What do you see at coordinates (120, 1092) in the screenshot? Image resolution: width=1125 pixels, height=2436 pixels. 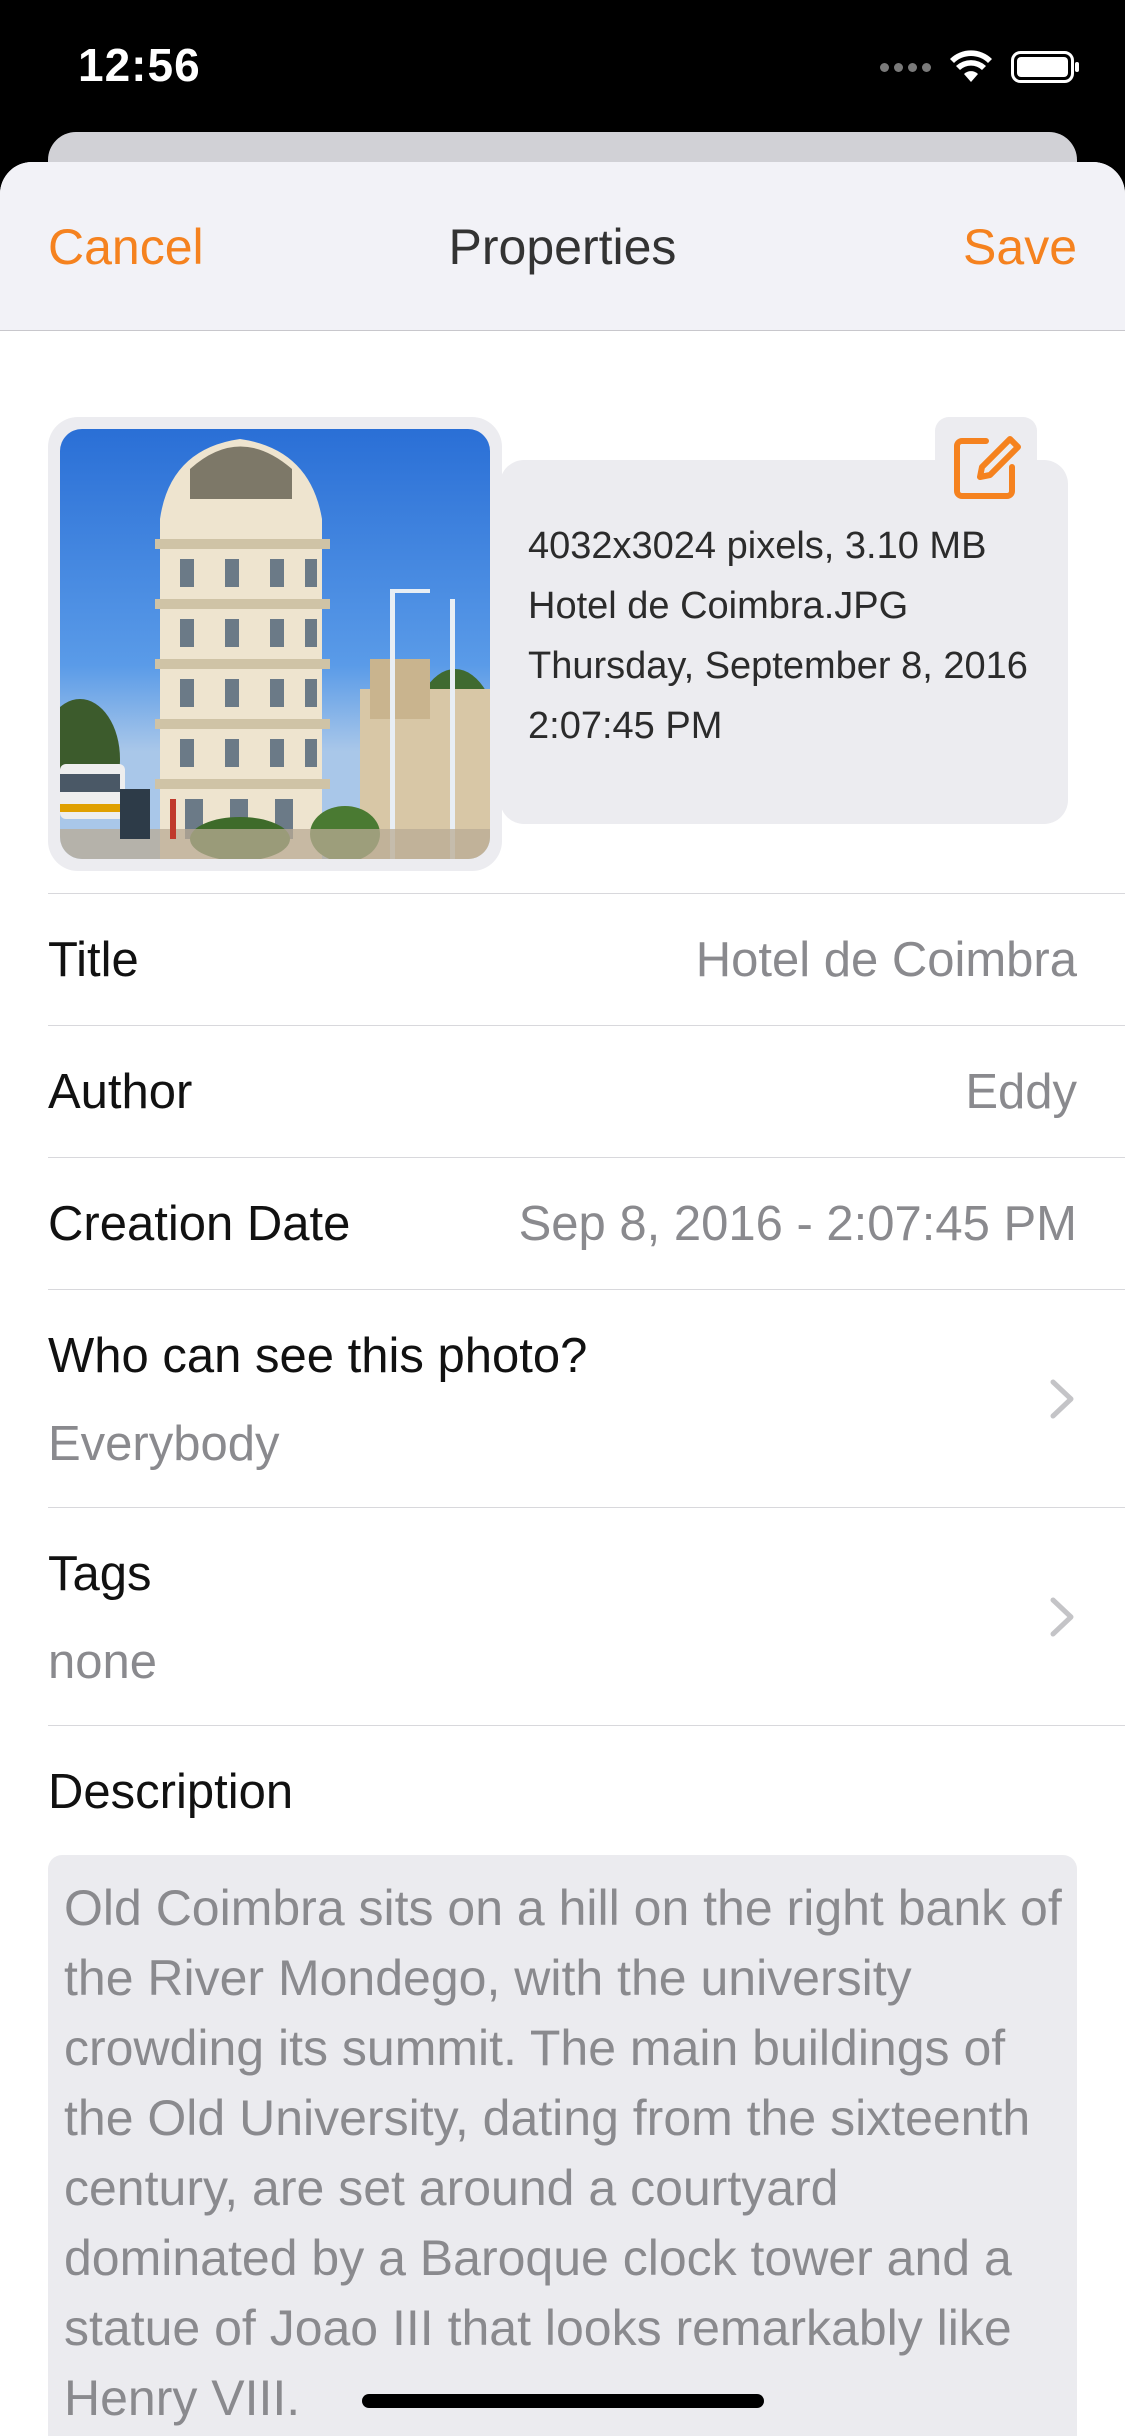 I see `author-label: Author` at bounding box center [120, 1092].